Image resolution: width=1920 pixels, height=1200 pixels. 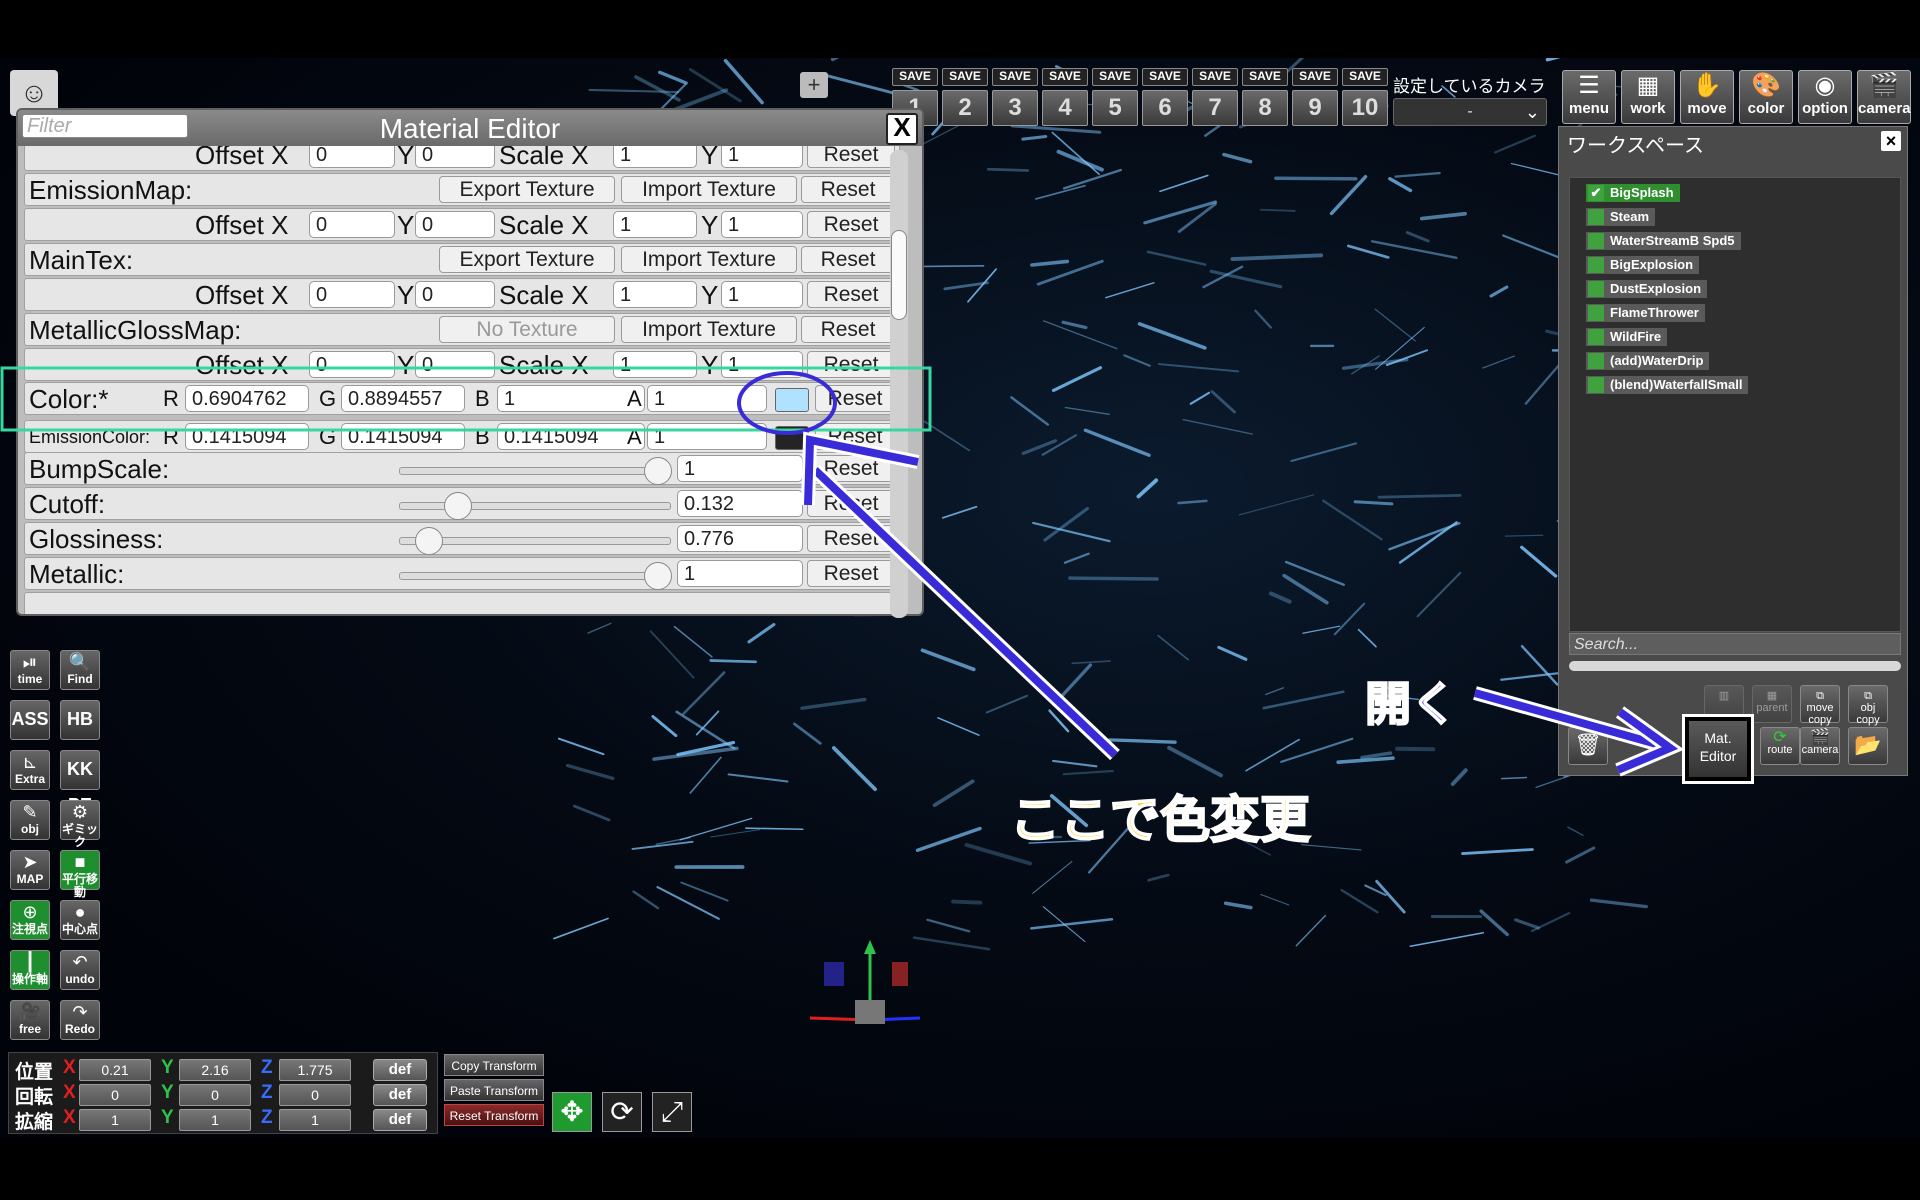 I want to click on color-swatch-circle, so click(x=787, y=403).